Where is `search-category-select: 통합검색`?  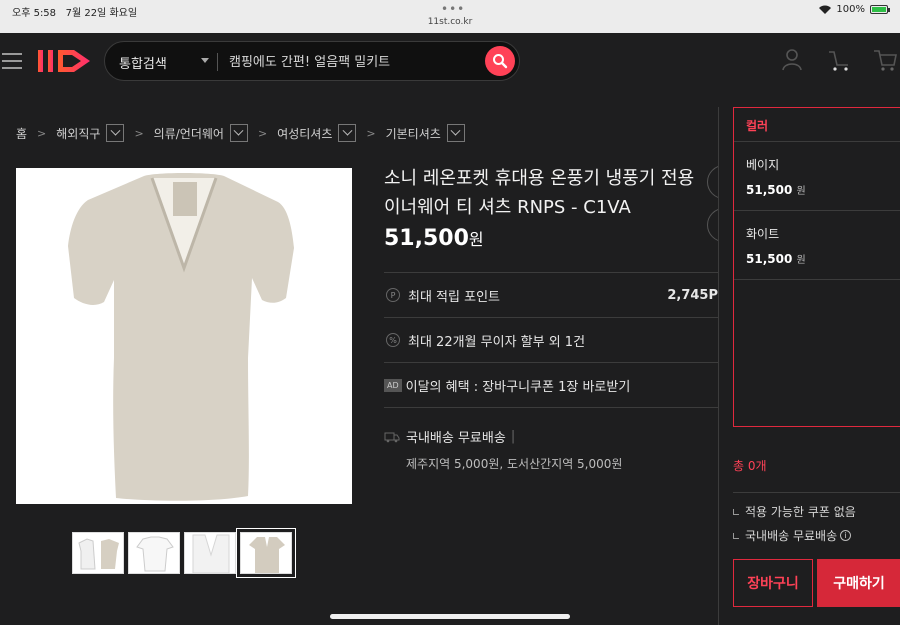 search-category-select: 통합검색 is located at coordinates (143, 62).